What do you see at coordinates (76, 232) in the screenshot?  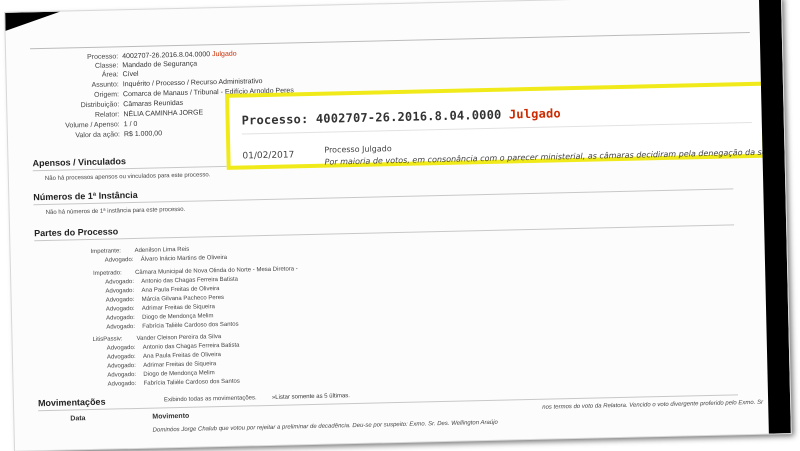 I see `section-partes-title: Partes do Processo` at bounding box center [76, 232].